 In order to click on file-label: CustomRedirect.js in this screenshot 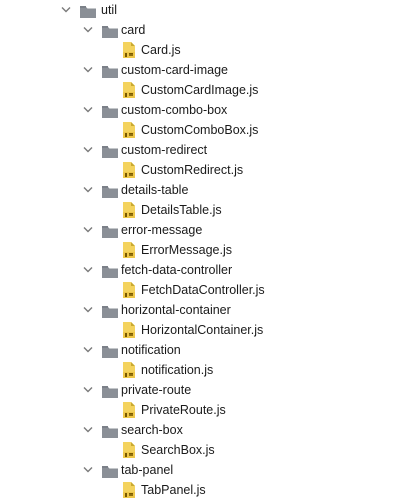, I will do `click(192, 170)`.